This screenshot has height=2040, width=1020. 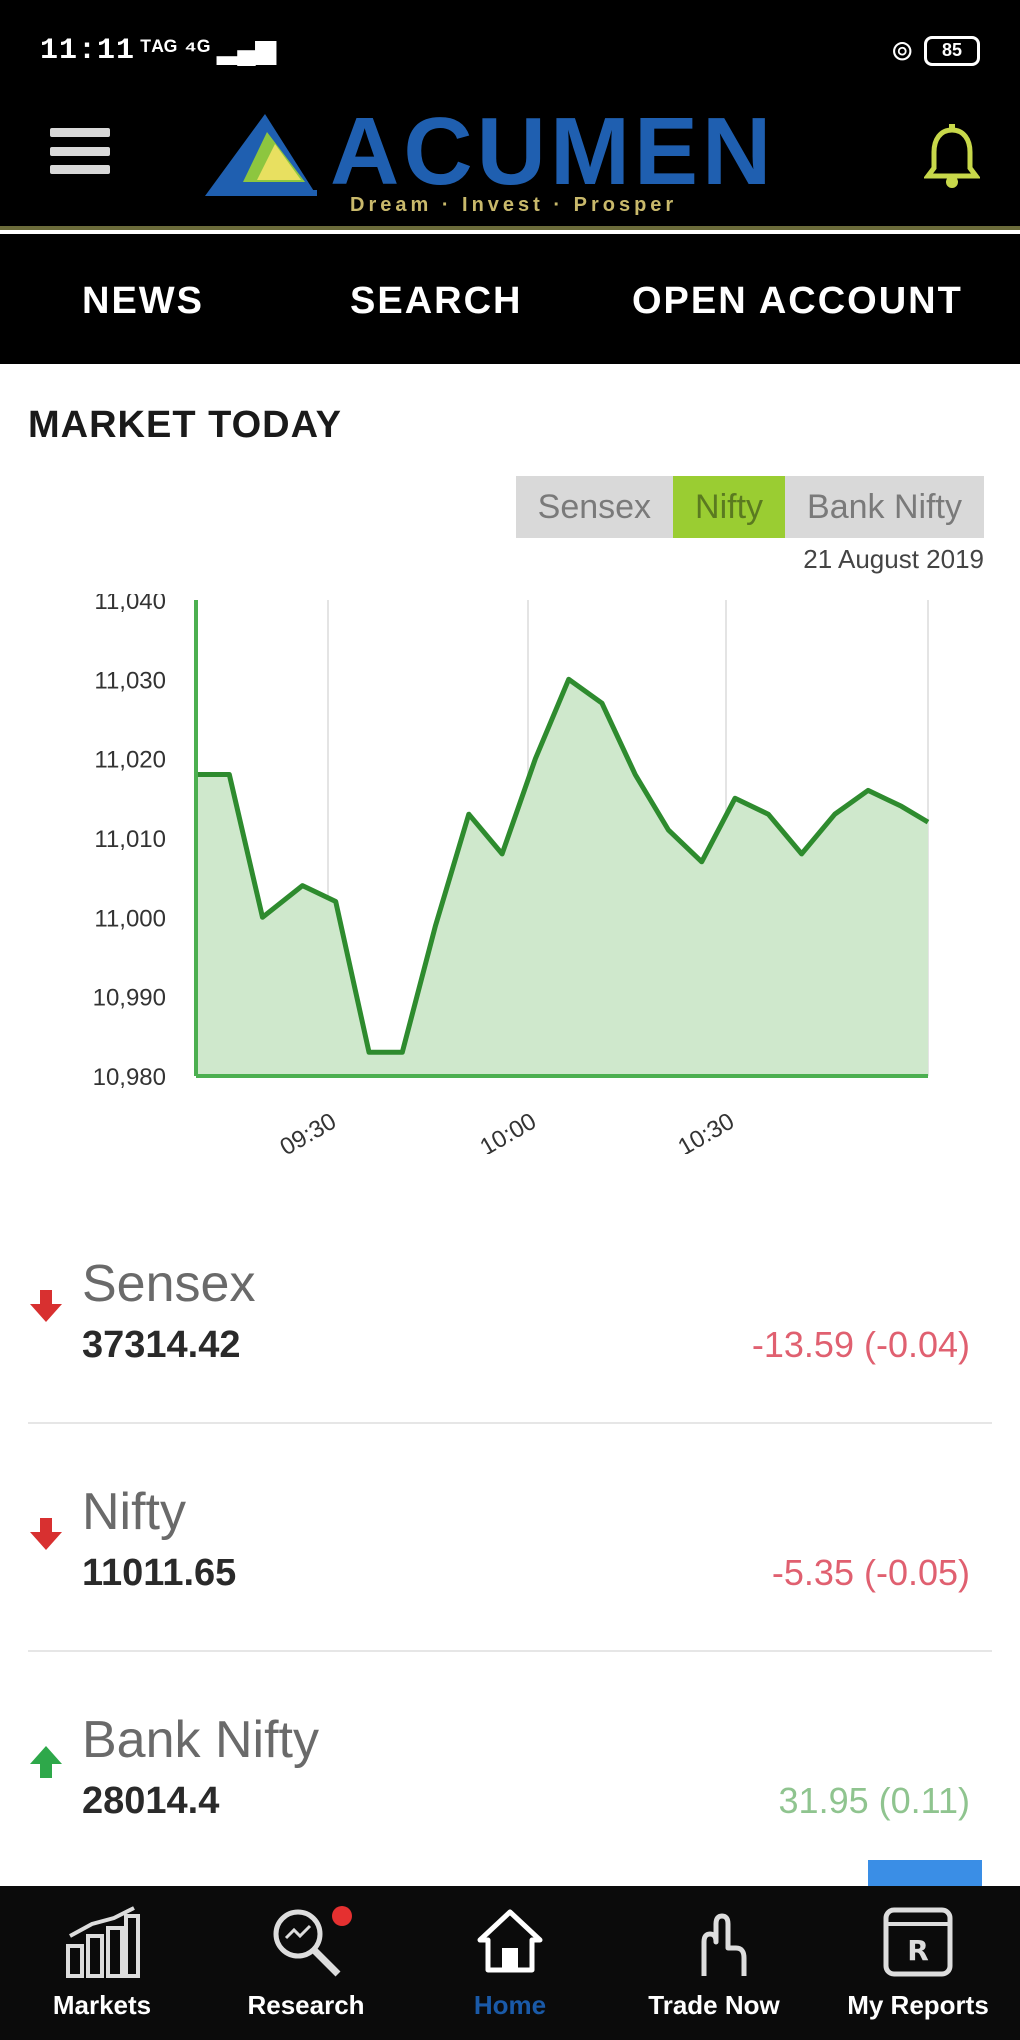 I want to click on index-value: 37314.42, so click(x=161, y=1345).